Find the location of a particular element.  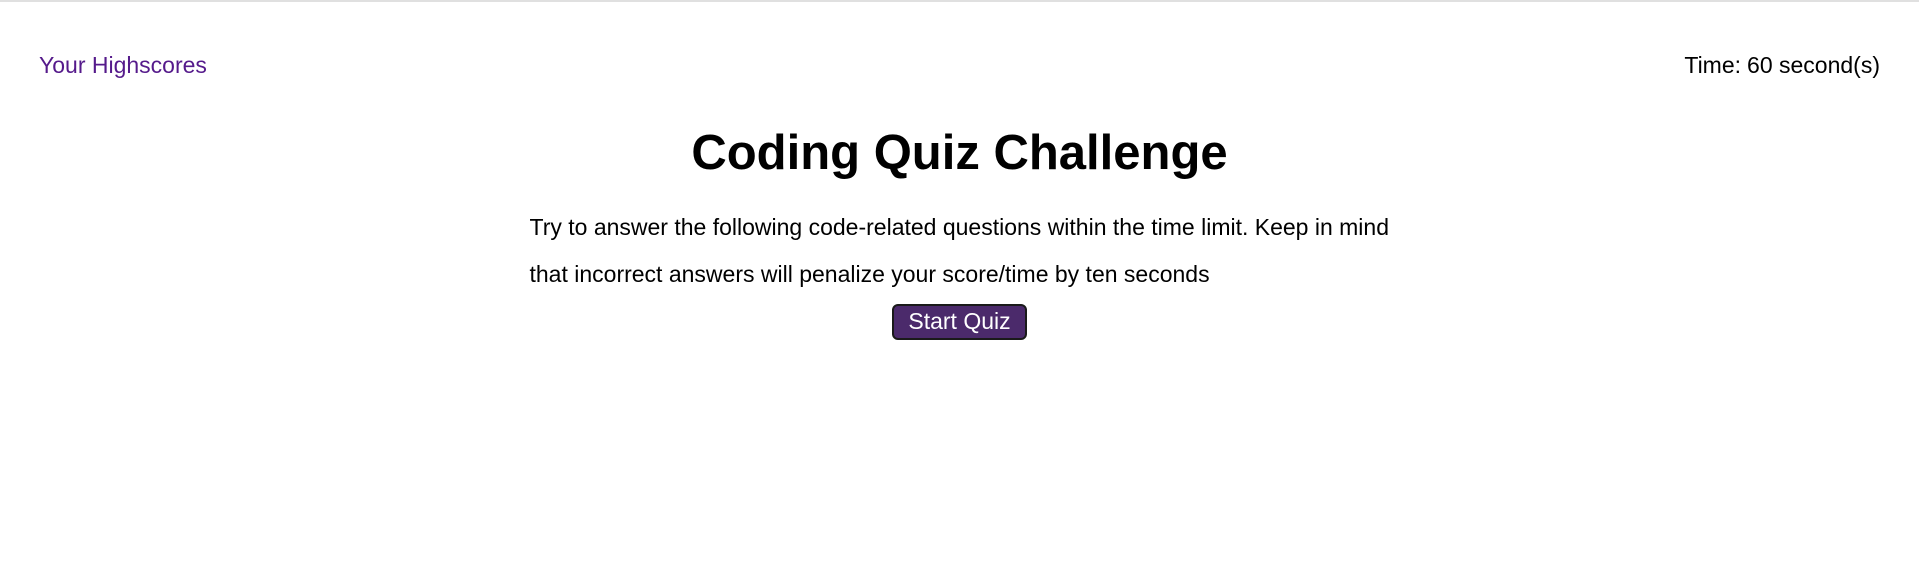

timer-label: Time: is located at coordinates (1713, 65).